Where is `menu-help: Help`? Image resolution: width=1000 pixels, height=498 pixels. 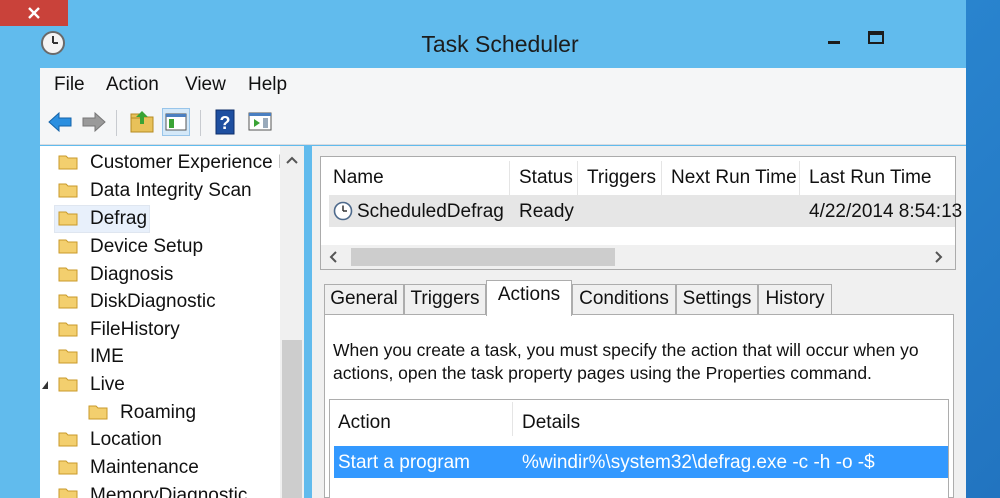 menu-help: Help is located at coordinates (267, 85).